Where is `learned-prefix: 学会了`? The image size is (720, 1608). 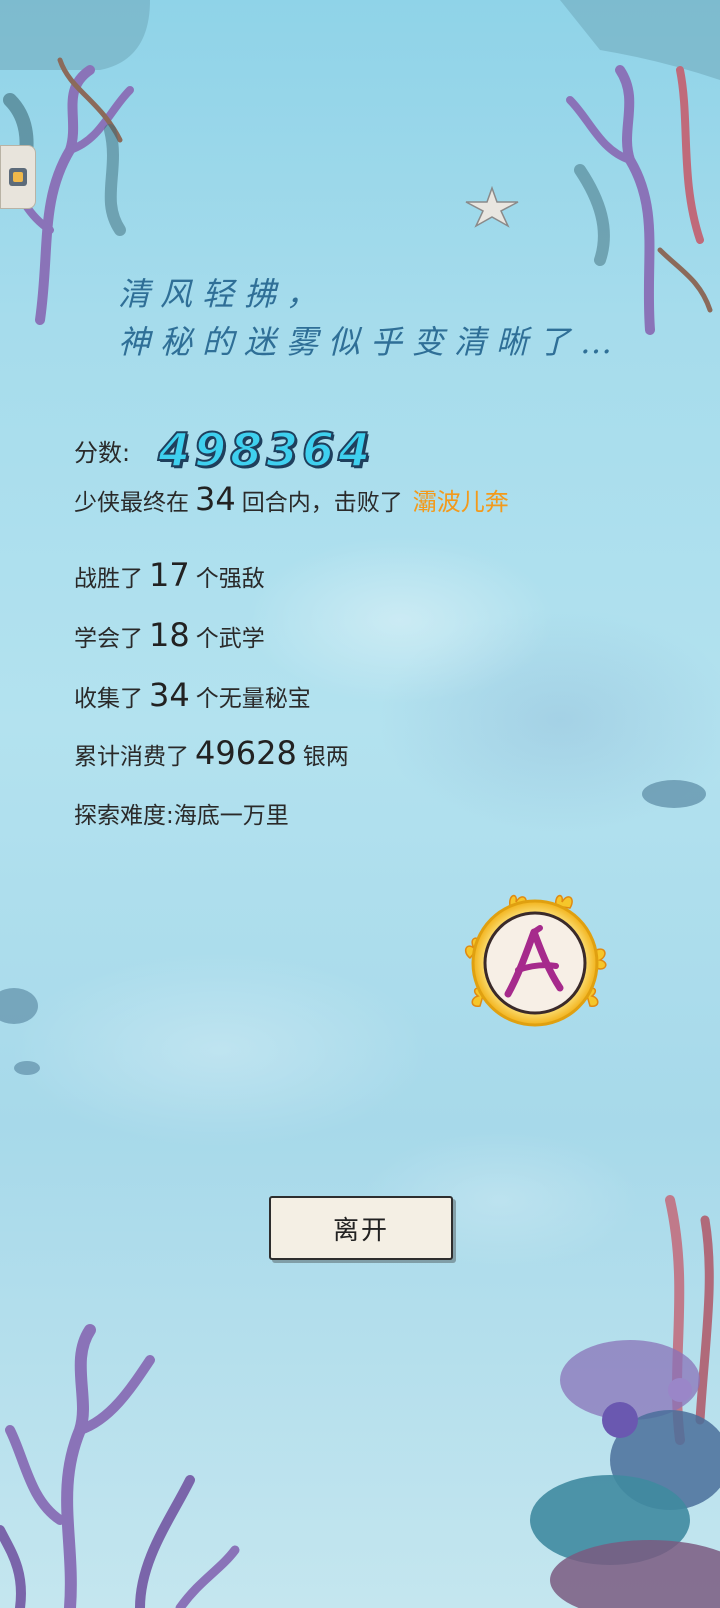
learned-prefix: 学会了 is located at coordinates (108, 639).